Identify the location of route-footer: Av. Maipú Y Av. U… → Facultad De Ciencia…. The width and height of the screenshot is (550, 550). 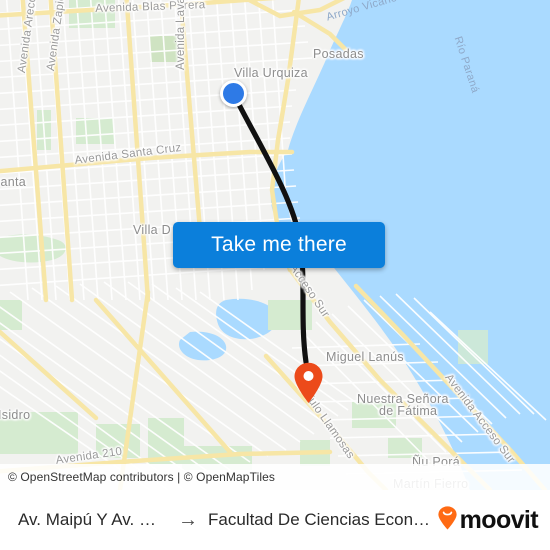
(275, 520).